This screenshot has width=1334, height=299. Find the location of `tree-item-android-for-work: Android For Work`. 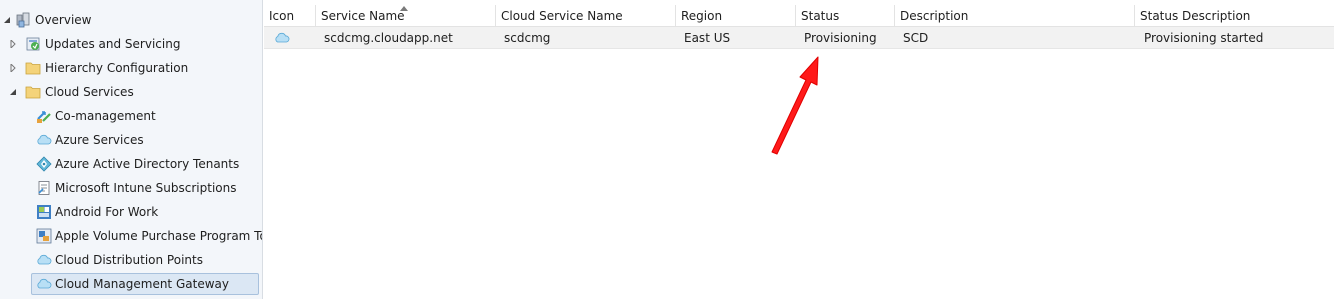

tree-item-android-for-work: Android For Work is located at coordinates (131, 212).